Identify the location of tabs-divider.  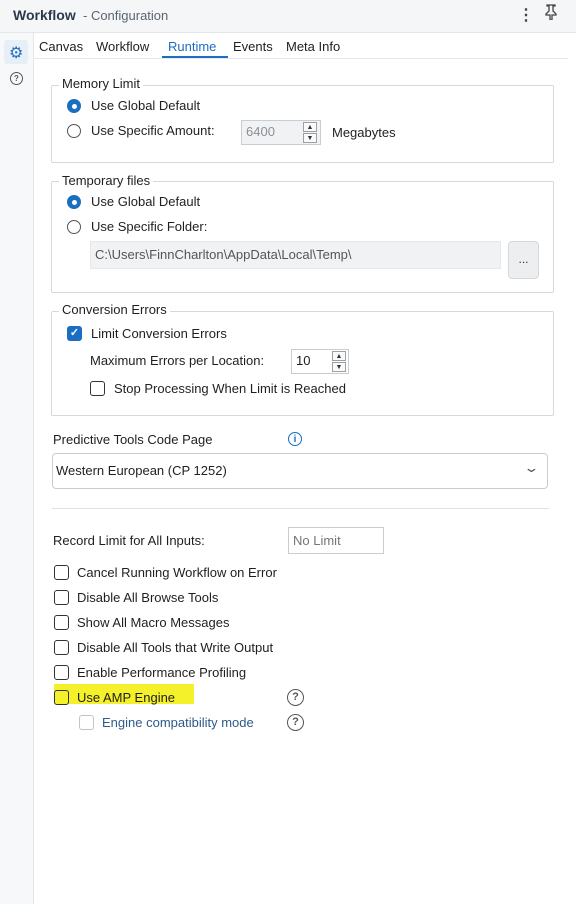
(301, 58).